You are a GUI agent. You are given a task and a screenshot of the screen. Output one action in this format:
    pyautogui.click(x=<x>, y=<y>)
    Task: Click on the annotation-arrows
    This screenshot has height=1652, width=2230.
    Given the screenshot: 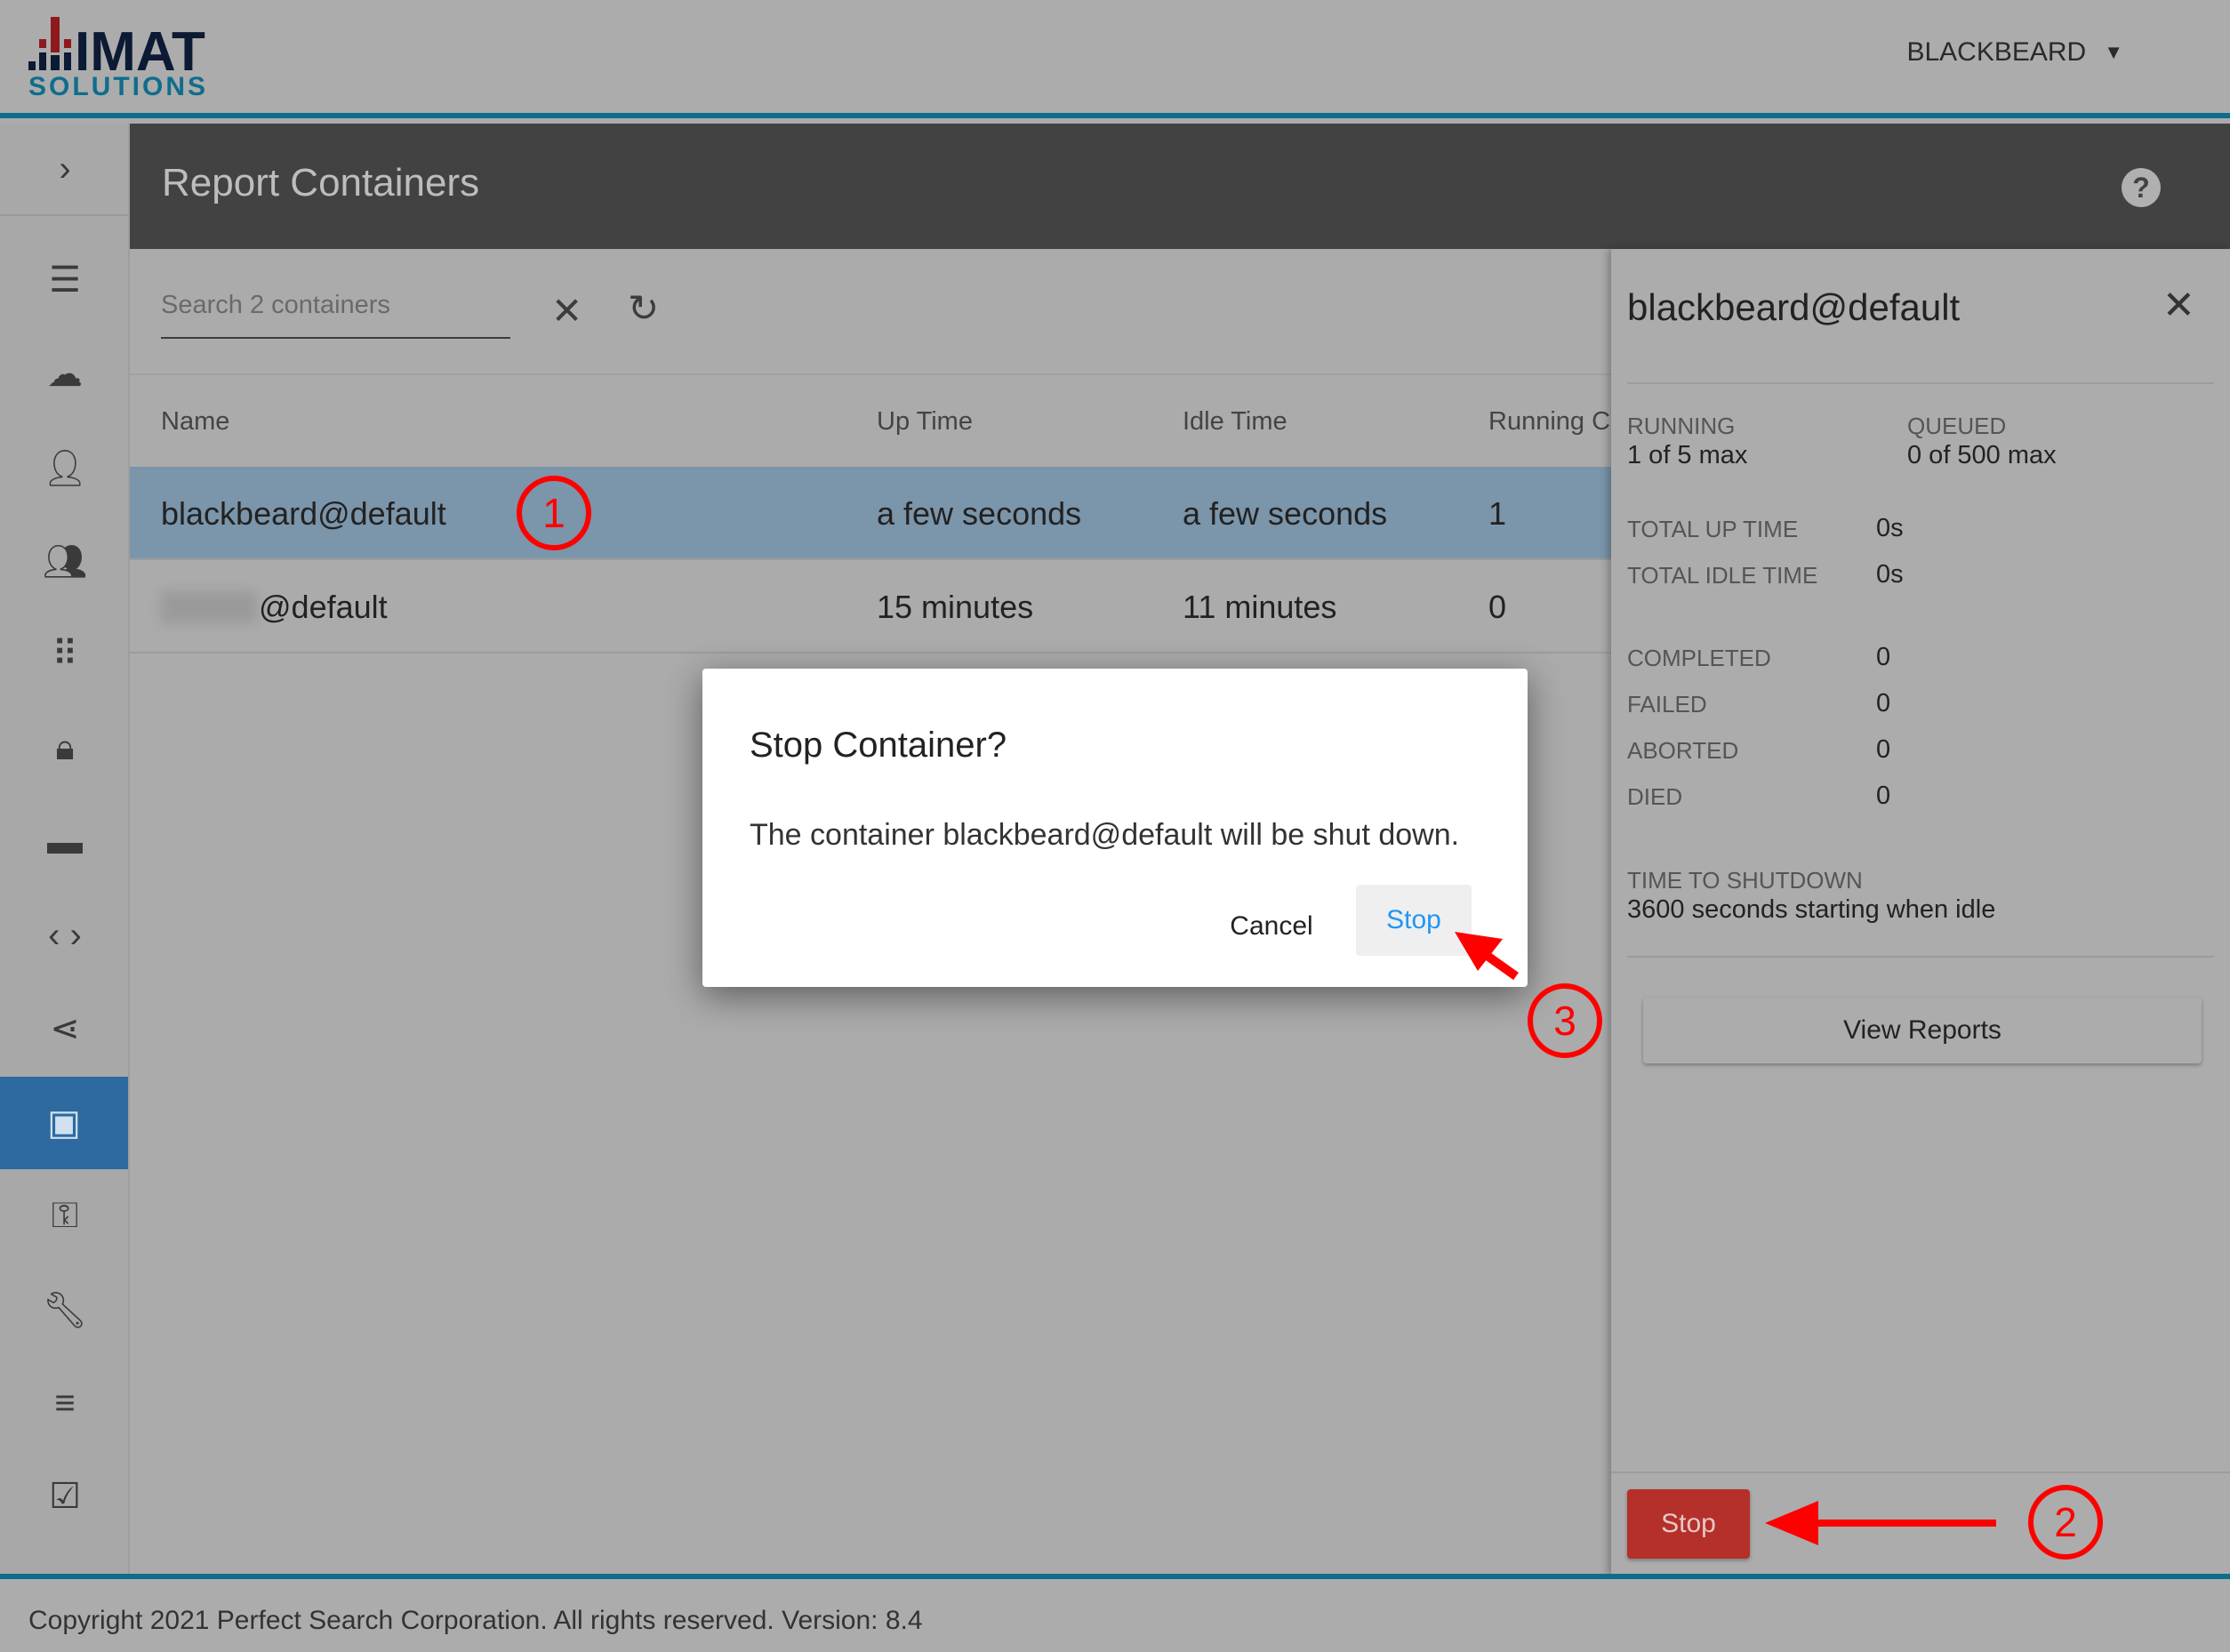 What is the action you would take?
    pyautogui.click(x=1725, y=1239)
    